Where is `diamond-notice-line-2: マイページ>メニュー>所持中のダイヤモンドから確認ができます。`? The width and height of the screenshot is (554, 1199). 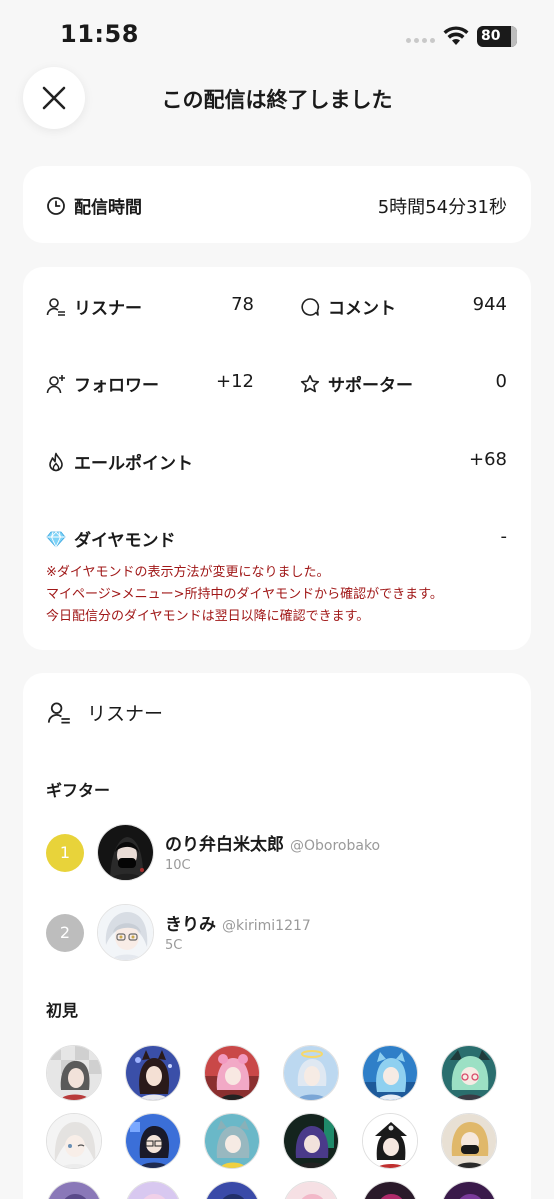 diamond-notice-line-2: マイページ>メニュー>所持中のダイヤモンドから確認ができます。 is located at coordinates (244, 594).